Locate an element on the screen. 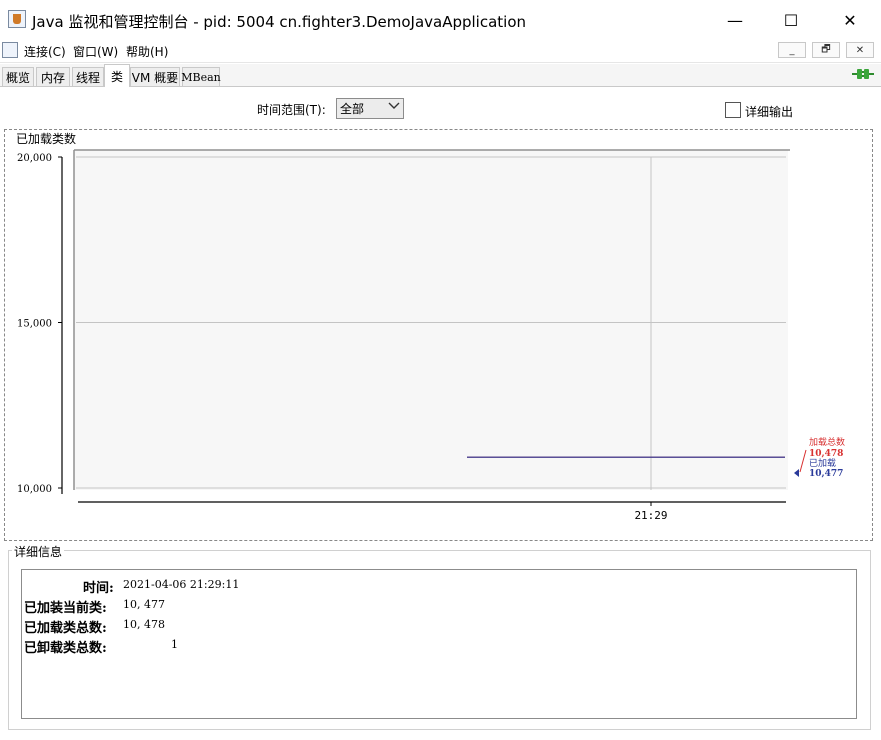 This screenshot has height=740, width=881. legend-total-name: 加载总数 is located at coordinates (827, 442).